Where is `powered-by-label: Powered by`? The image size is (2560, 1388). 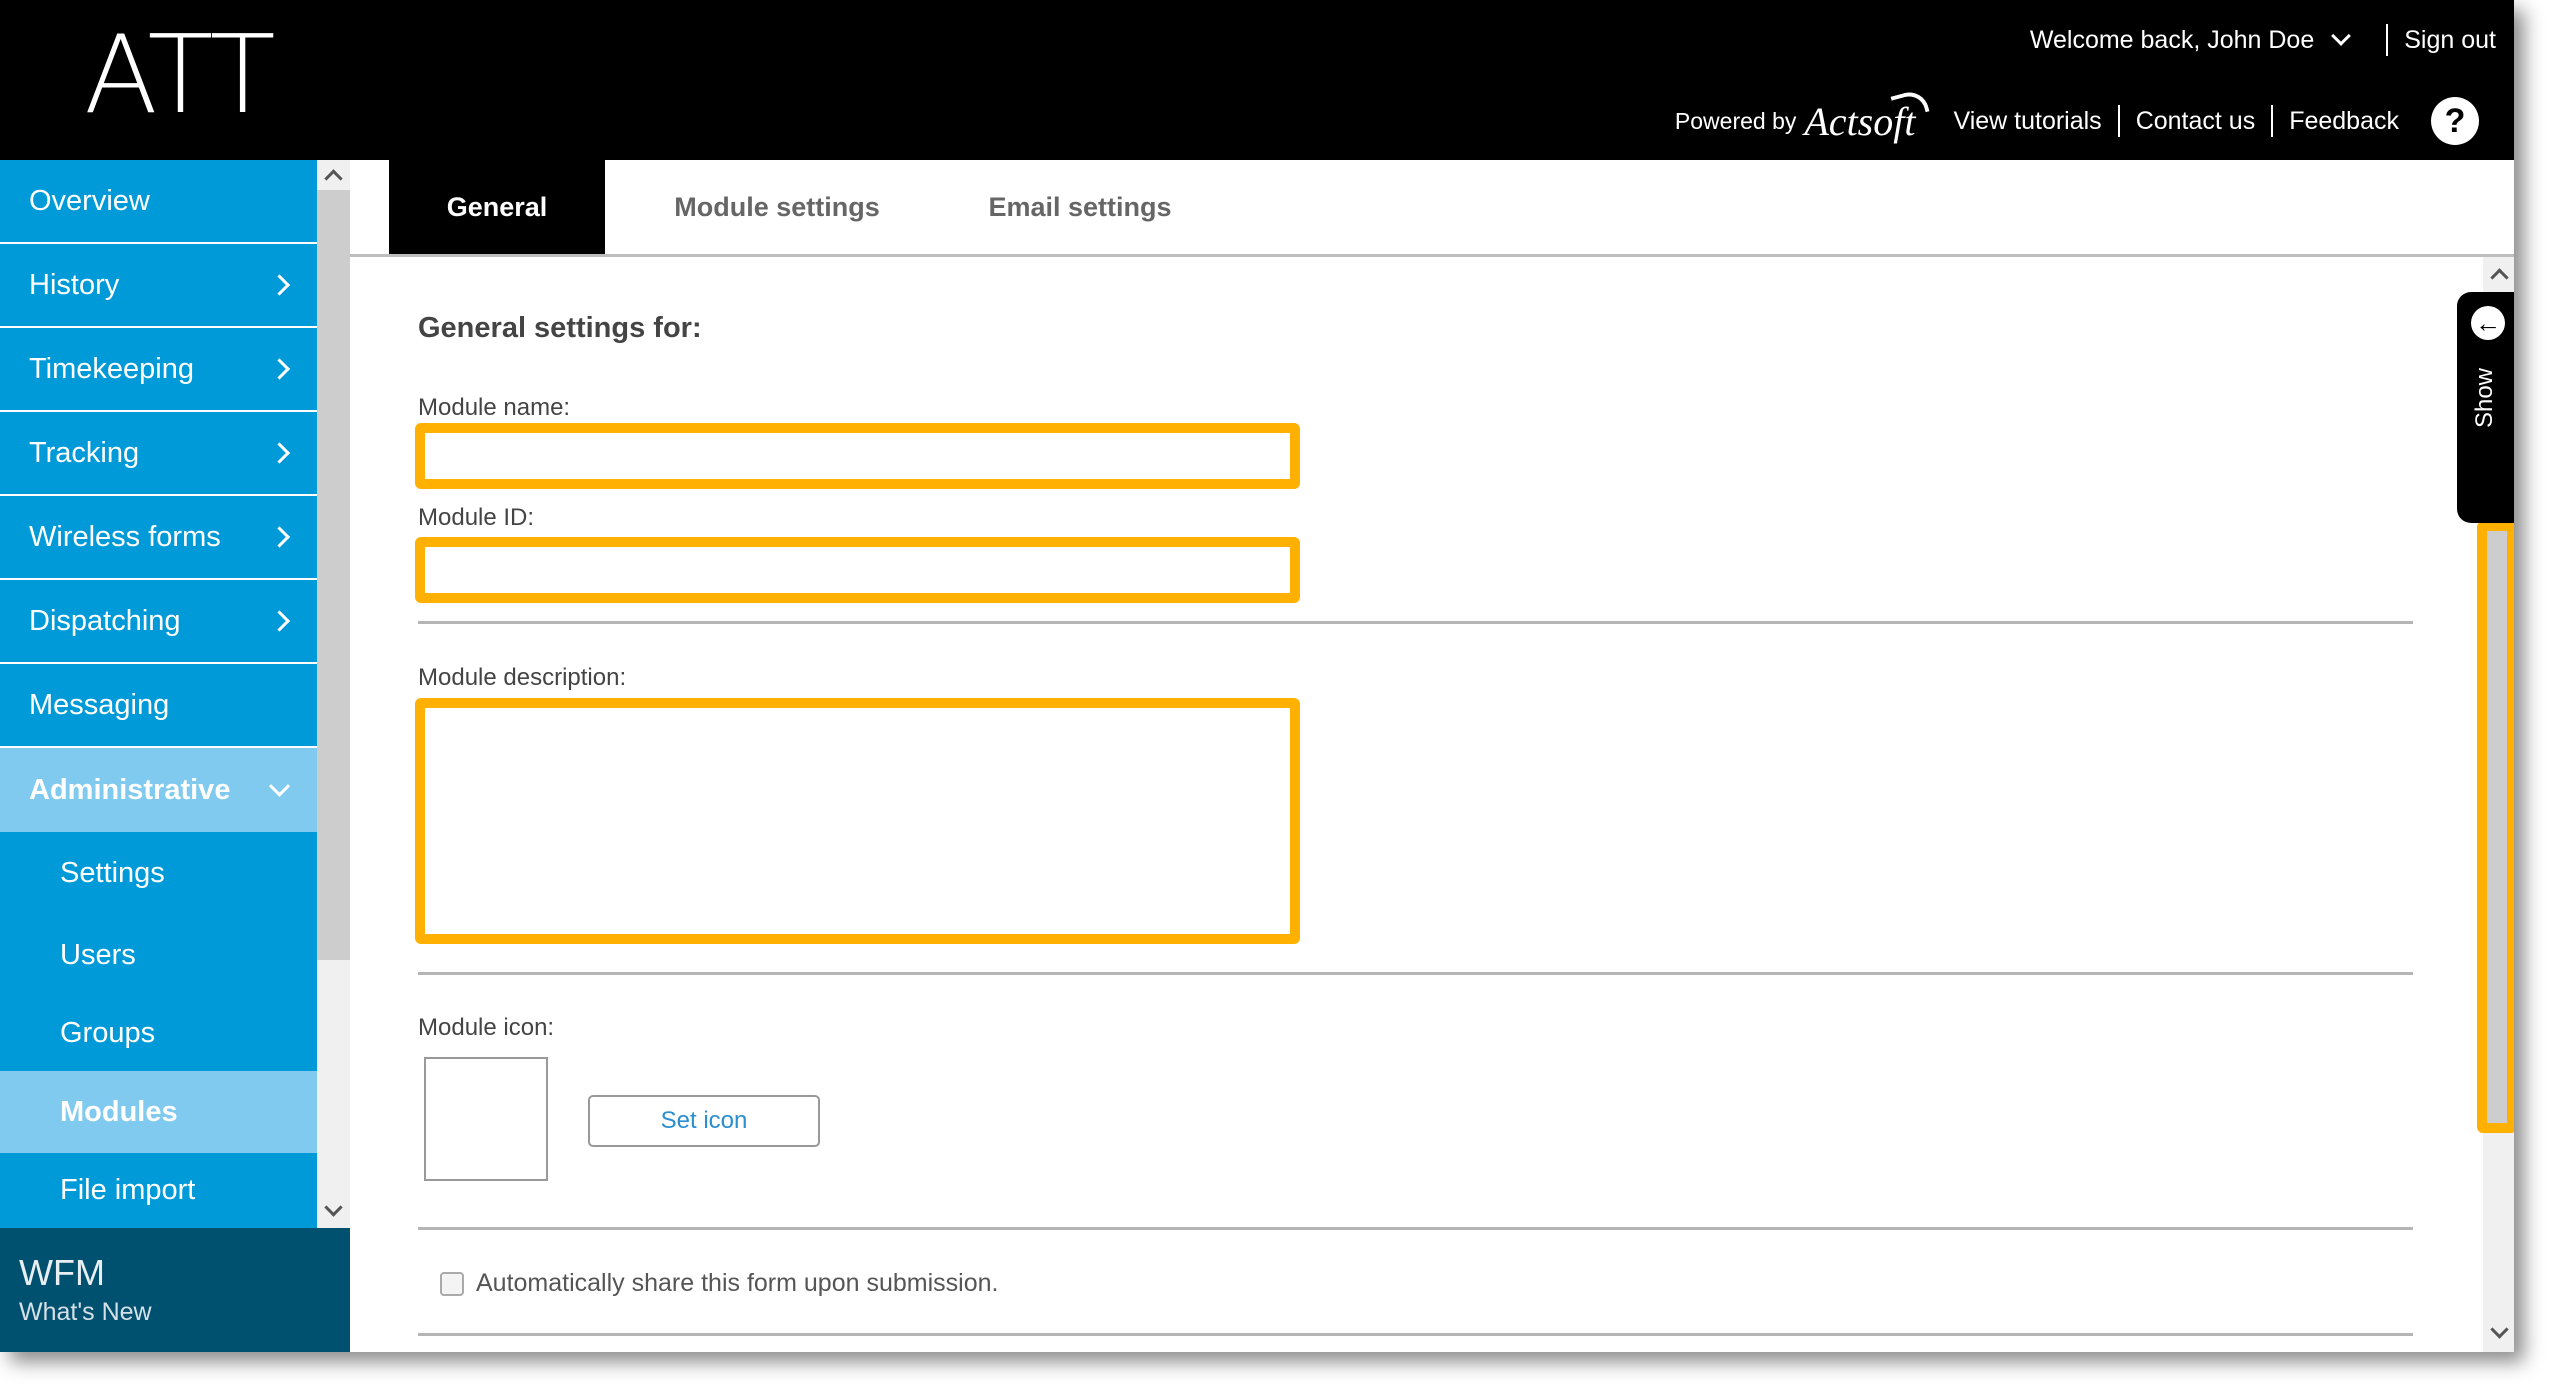
powered-by-label: Powered by is located at coordinates (1735, 120).